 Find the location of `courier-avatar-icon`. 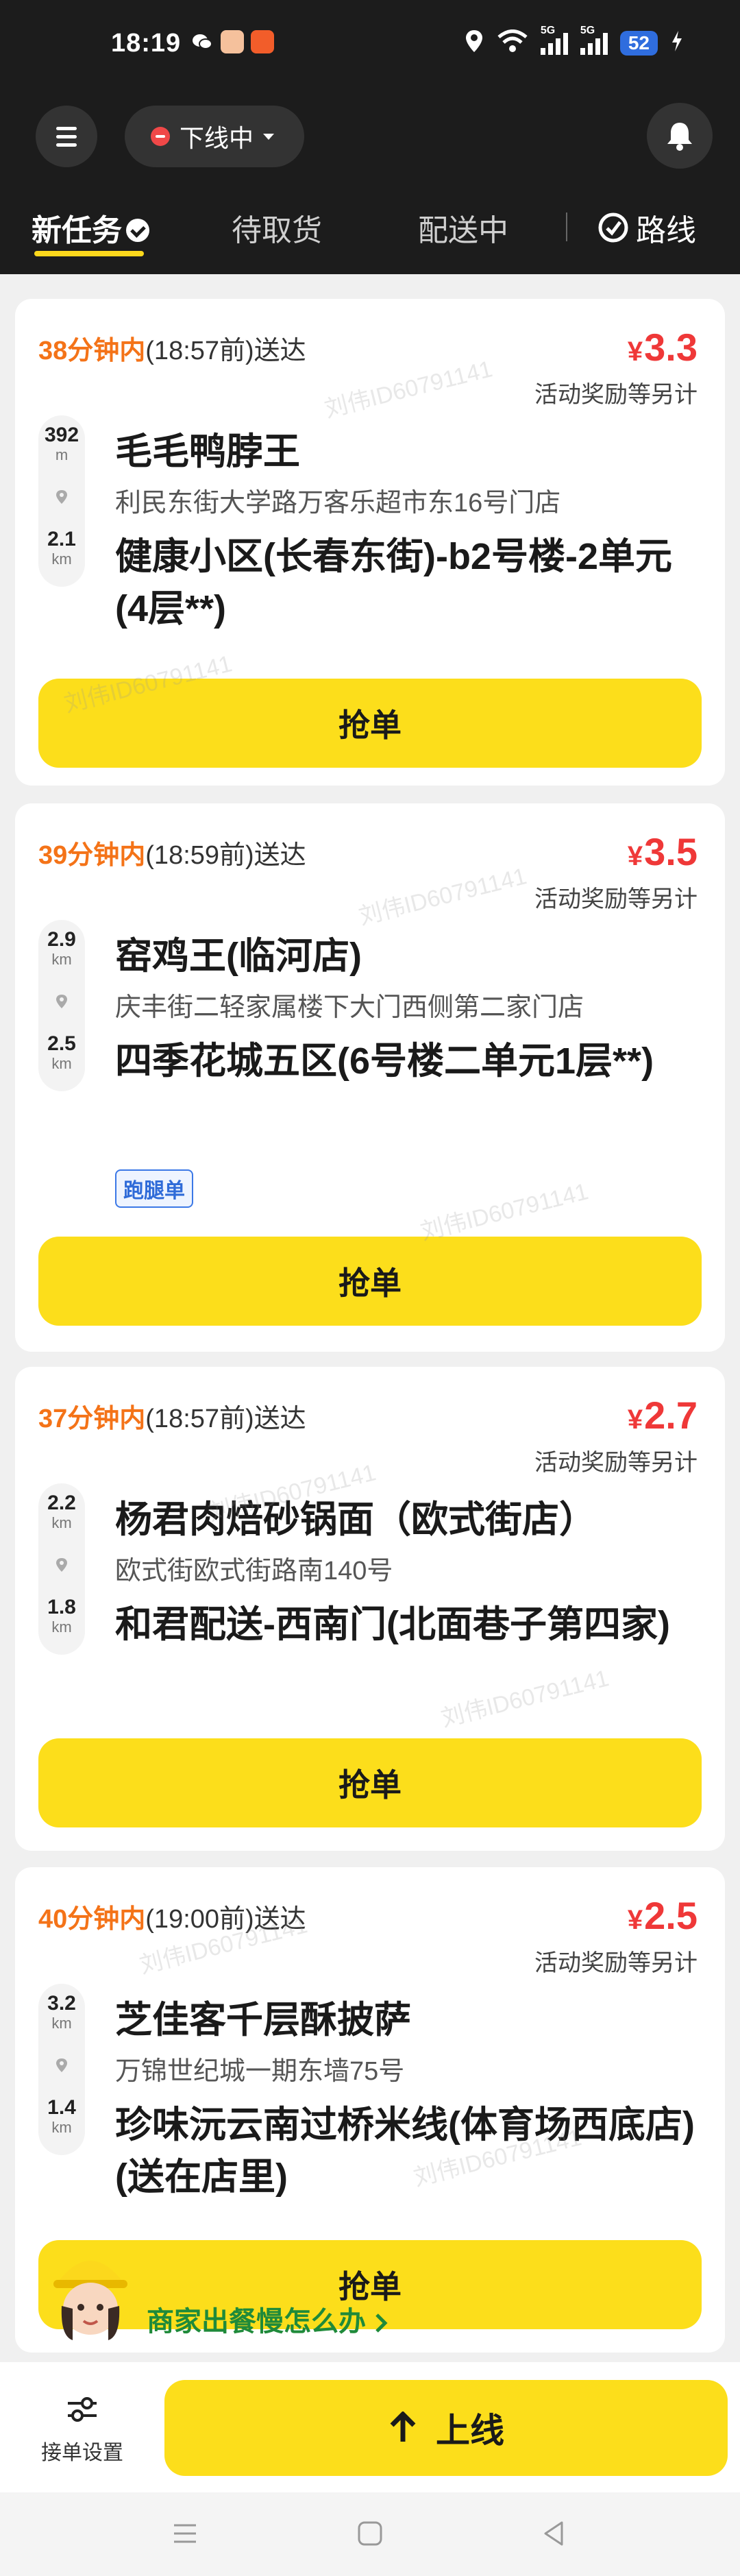

courier-avatar-icon is located at coordinates (90, 2300).